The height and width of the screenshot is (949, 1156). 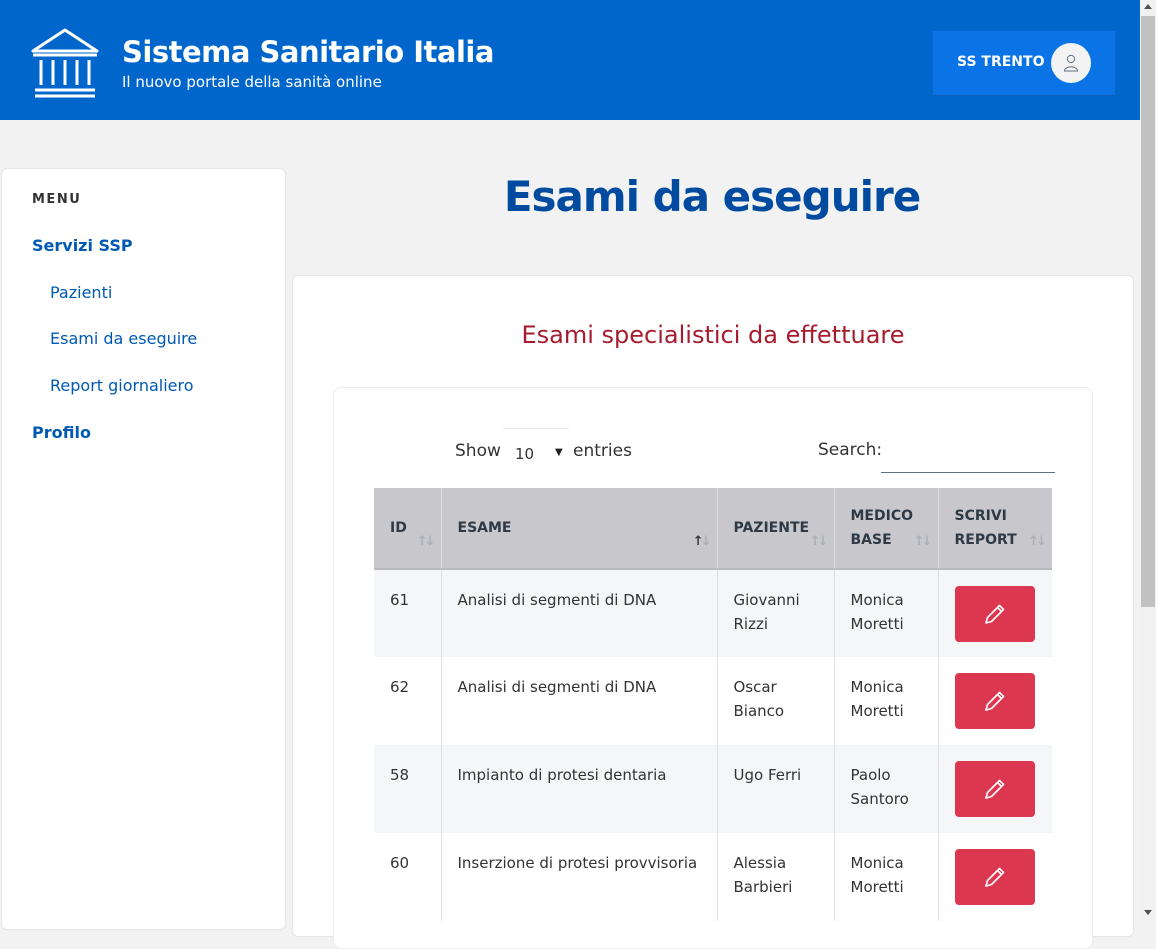 What do you see at coordinates (702, 541) in the screenshot?
I see `sort-ascending-icon: ↑↓` at bounding box center [702, 541].